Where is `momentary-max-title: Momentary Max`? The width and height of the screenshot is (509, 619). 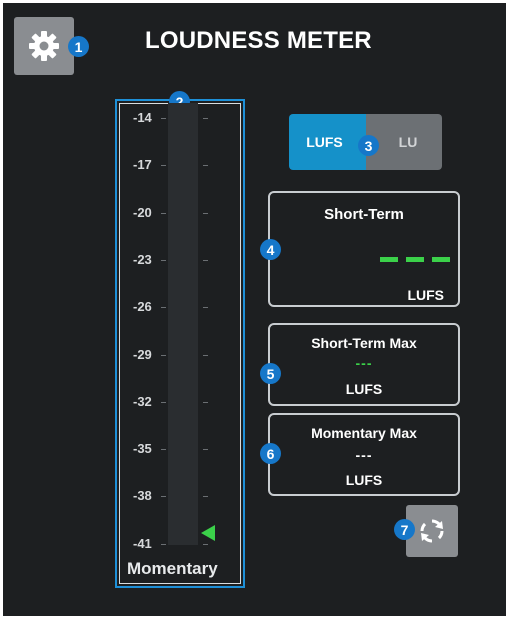 momentary-max-title: Momentary Max is located at coordinates (364, 433).